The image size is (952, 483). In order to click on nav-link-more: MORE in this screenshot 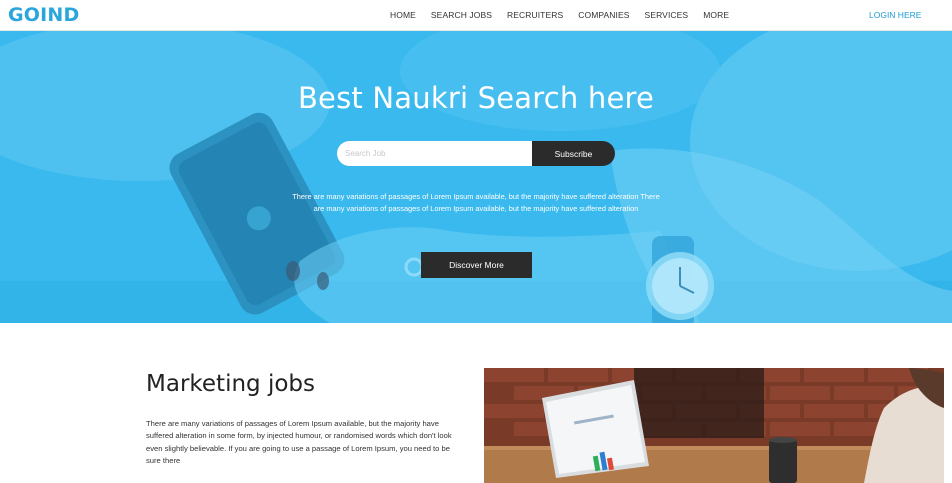, I will do `click(716, 15)`.